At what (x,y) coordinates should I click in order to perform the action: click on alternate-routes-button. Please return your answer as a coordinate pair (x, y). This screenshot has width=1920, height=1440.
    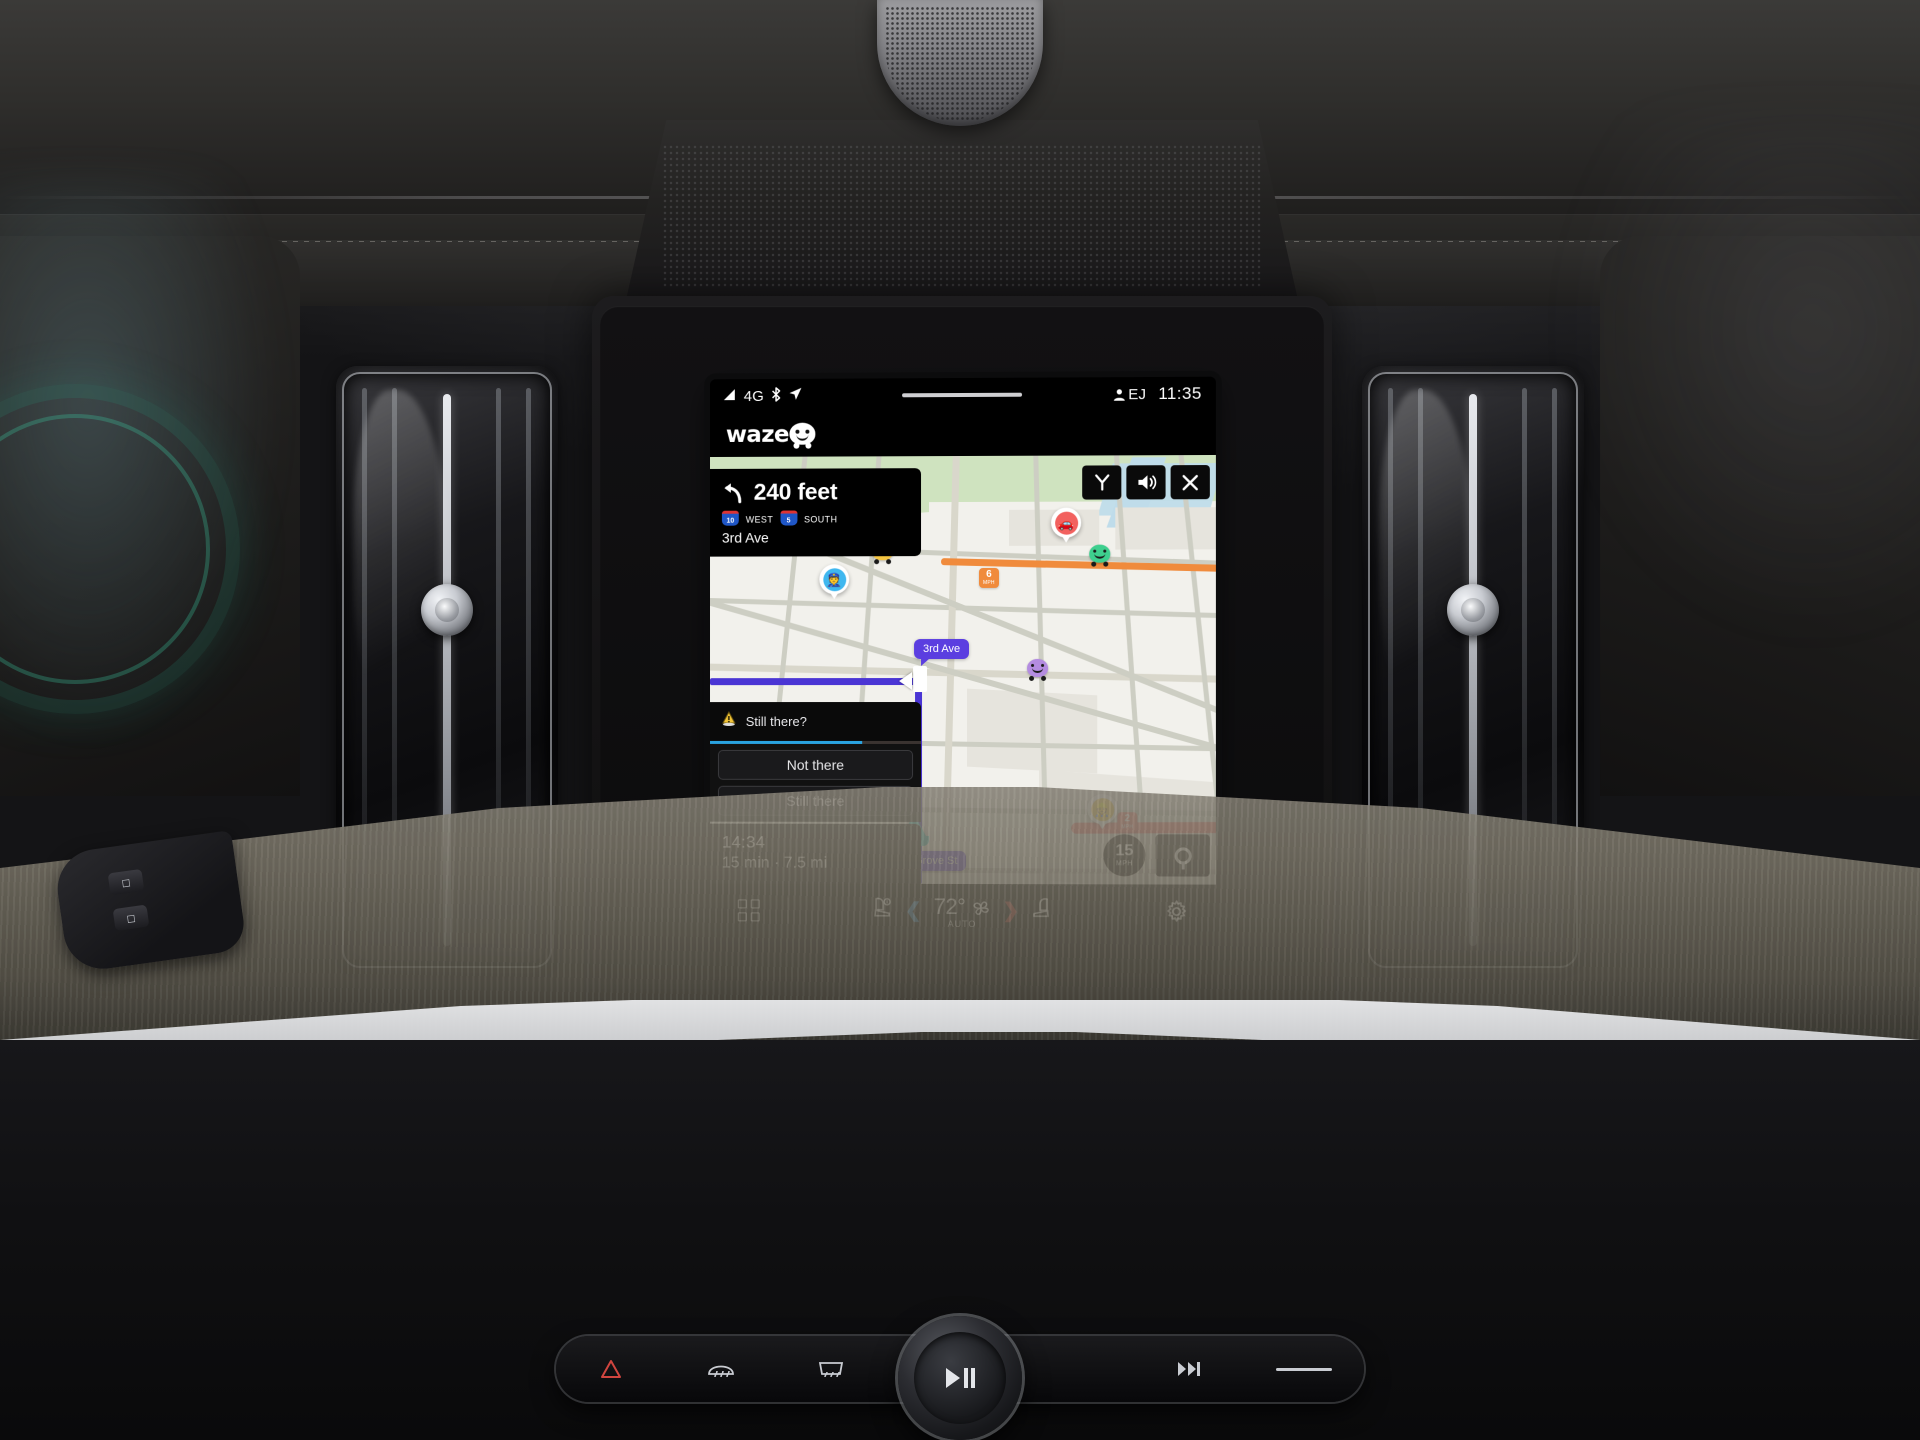
    Looking at the image, I should click on (1102, 482).